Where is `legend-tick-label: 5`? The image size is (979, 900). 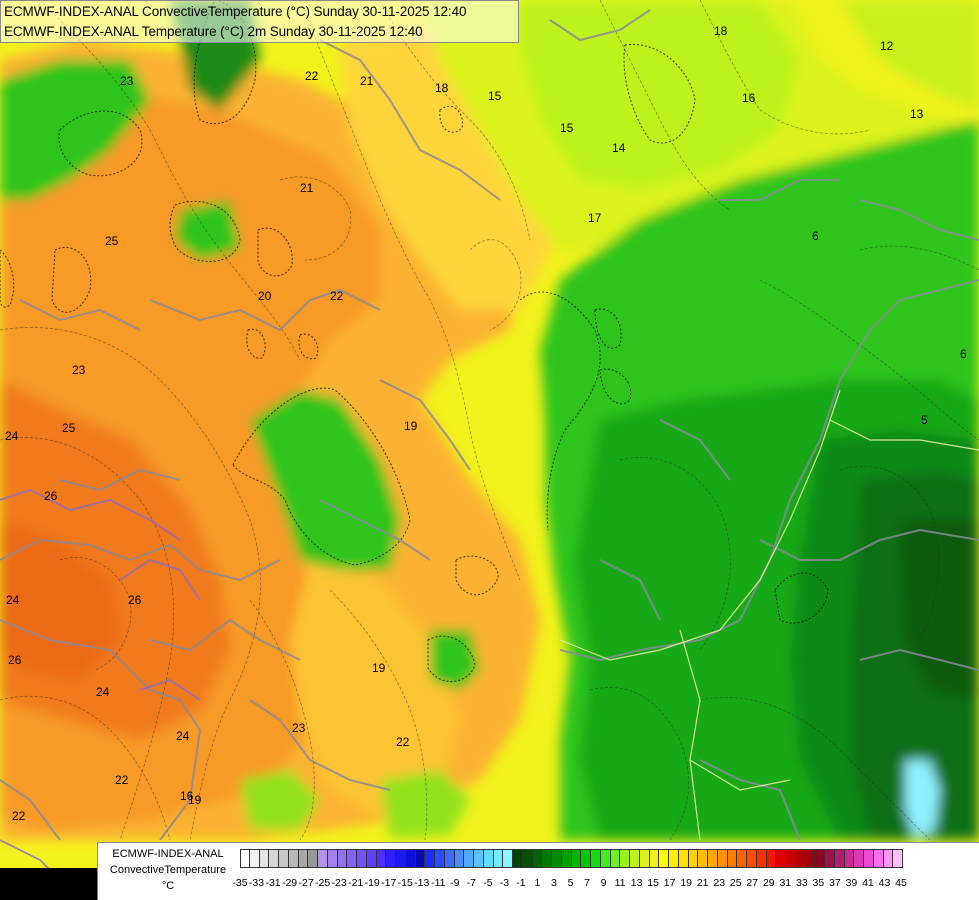
legend-tick-label: 5 is located at coordinates (570, 883).